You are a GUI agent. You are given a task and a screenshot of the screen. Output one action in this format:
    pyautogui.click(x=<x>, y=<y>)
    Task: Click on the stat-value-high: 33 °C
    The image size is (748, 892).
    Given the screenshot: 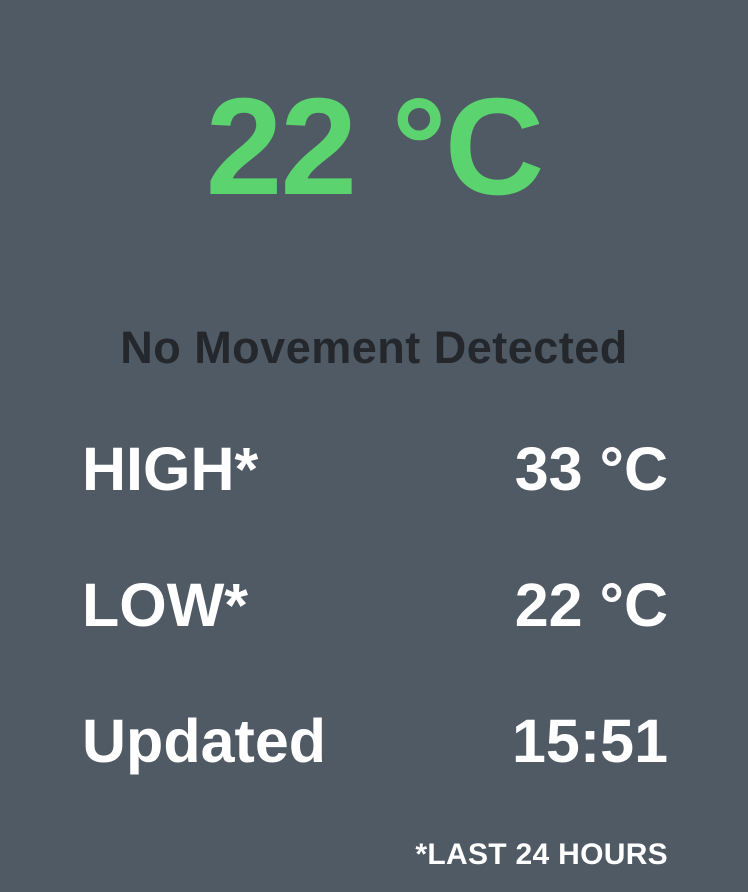 What is the action you would take?
    pyautogui.click(x=591, y=469)
    